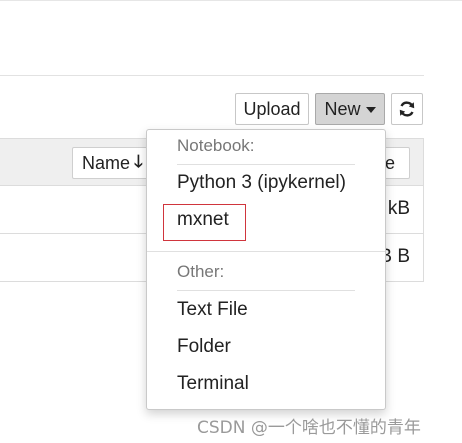 The height and width of the screenshot is (443, 462). I want to click on other-divider, so click(266, 290).